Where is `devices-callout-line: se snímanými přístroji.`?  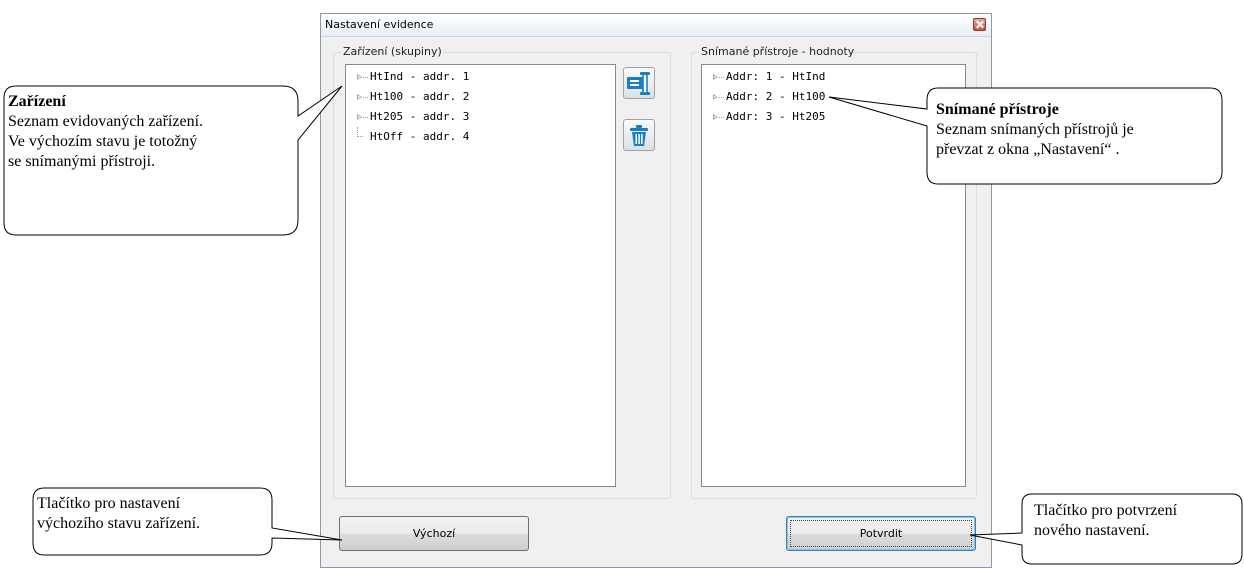
devices-callout-line: se snímanými přístroji. is located at coordinates (82, 161).